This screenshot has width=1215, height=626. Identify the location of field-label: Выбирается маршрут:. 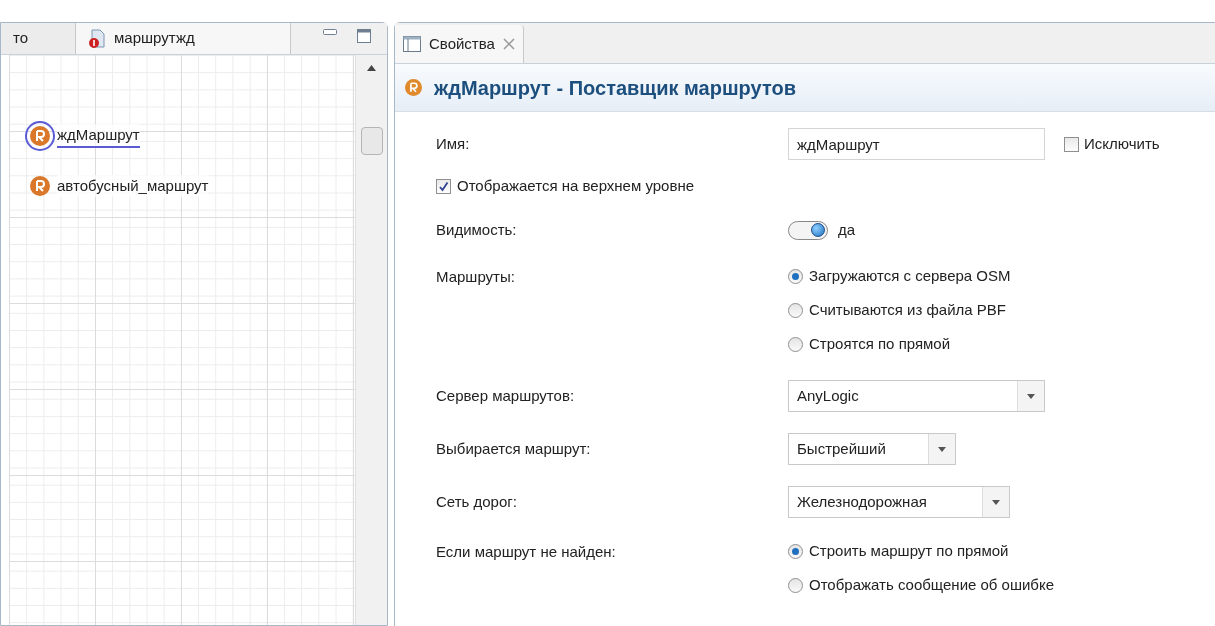
(514, 448).